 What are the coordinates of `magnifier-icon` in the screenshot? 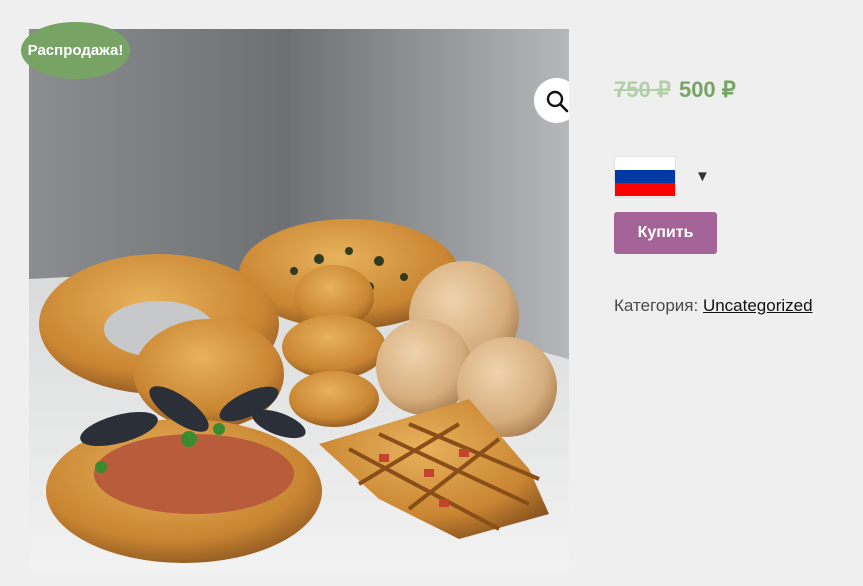 It's located at (557, 101).